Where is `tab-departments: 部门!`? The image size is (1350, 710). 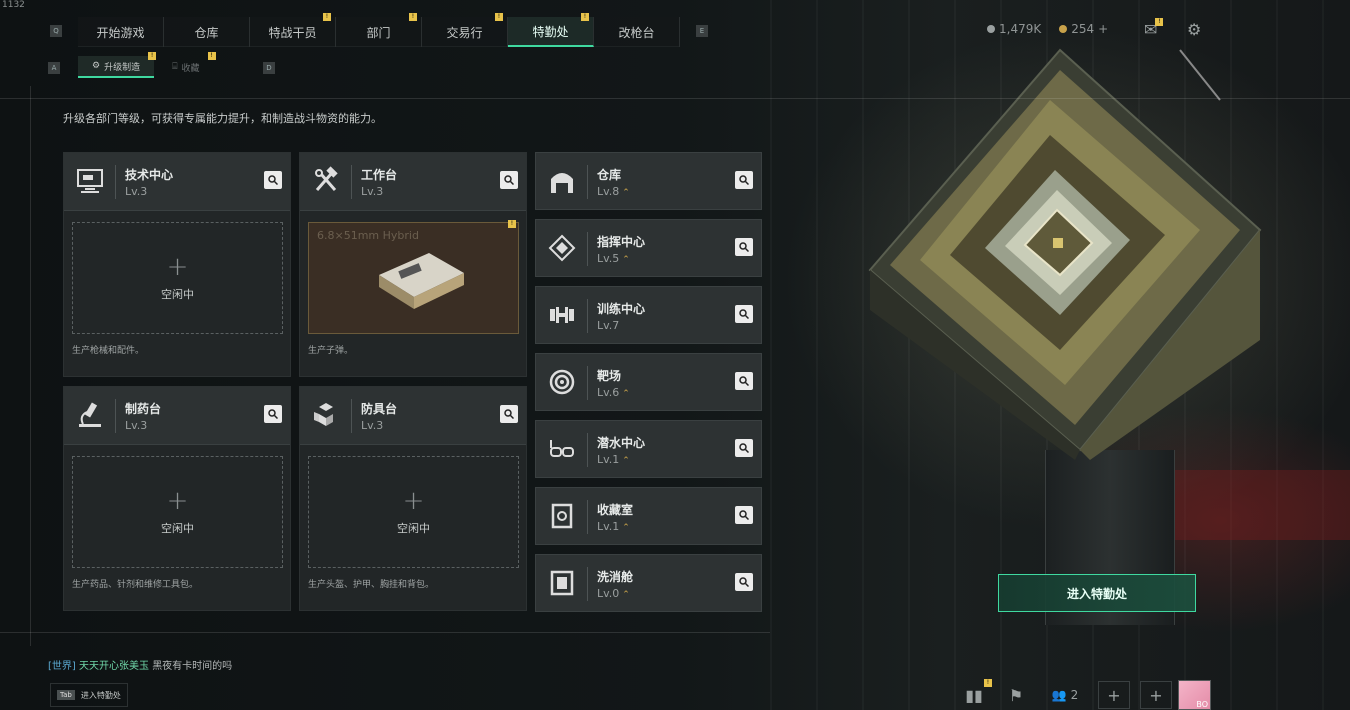
tab-departments: 部门! is located at coordinates (379, 30).